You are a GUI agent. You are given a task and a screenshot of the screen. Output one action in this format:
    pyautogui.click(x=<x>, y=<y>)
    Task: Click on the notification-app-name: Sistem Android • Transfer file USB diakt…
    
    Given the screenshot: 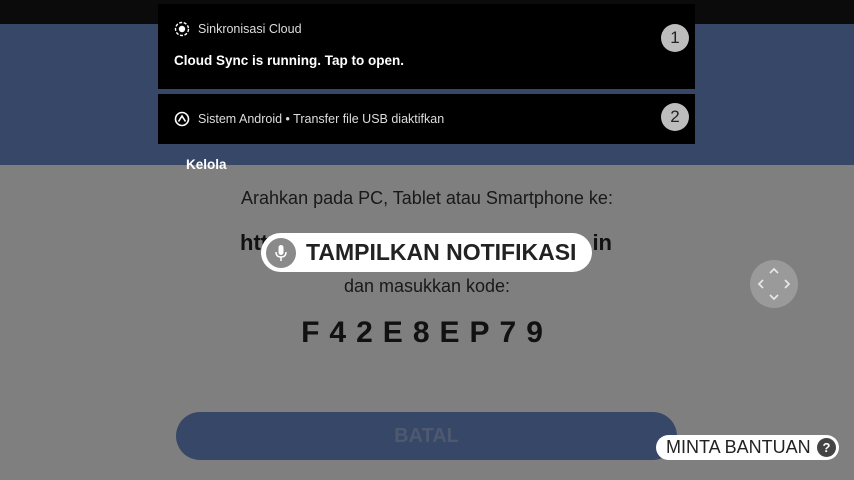 What is the action you would take?
    pyautogui.click(x=321, y=119)
    